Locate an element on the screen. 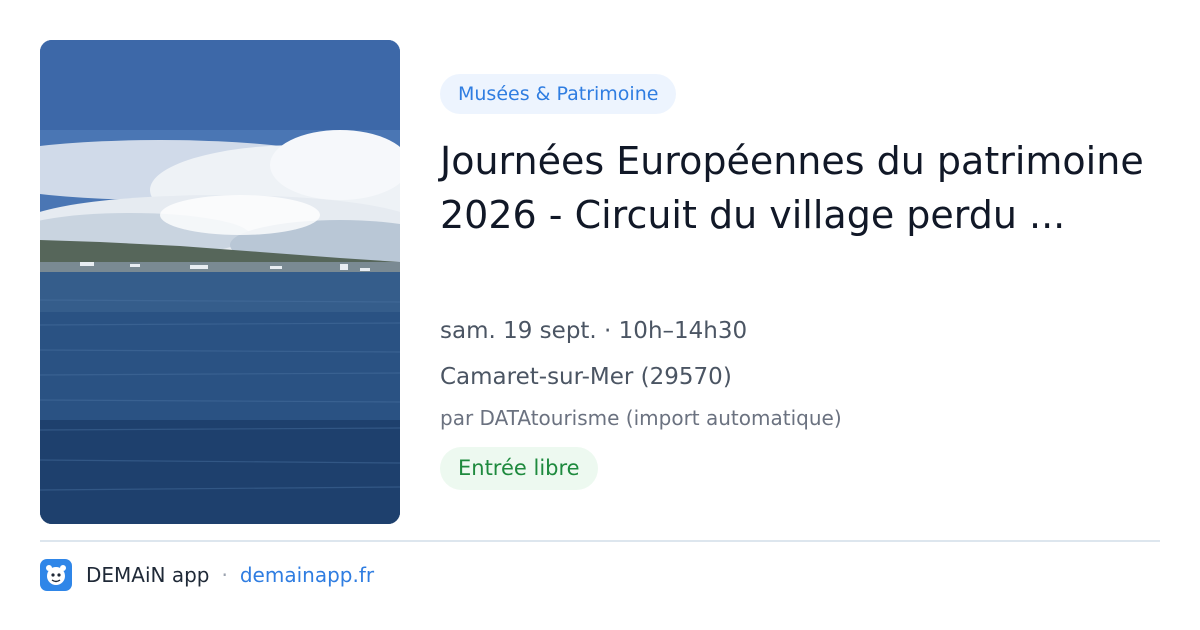 Image resolution: width=1200 pixels, height=630 pixels. event-source: par DATAtourisme (import automatique) is located at coordinates (641, 418).